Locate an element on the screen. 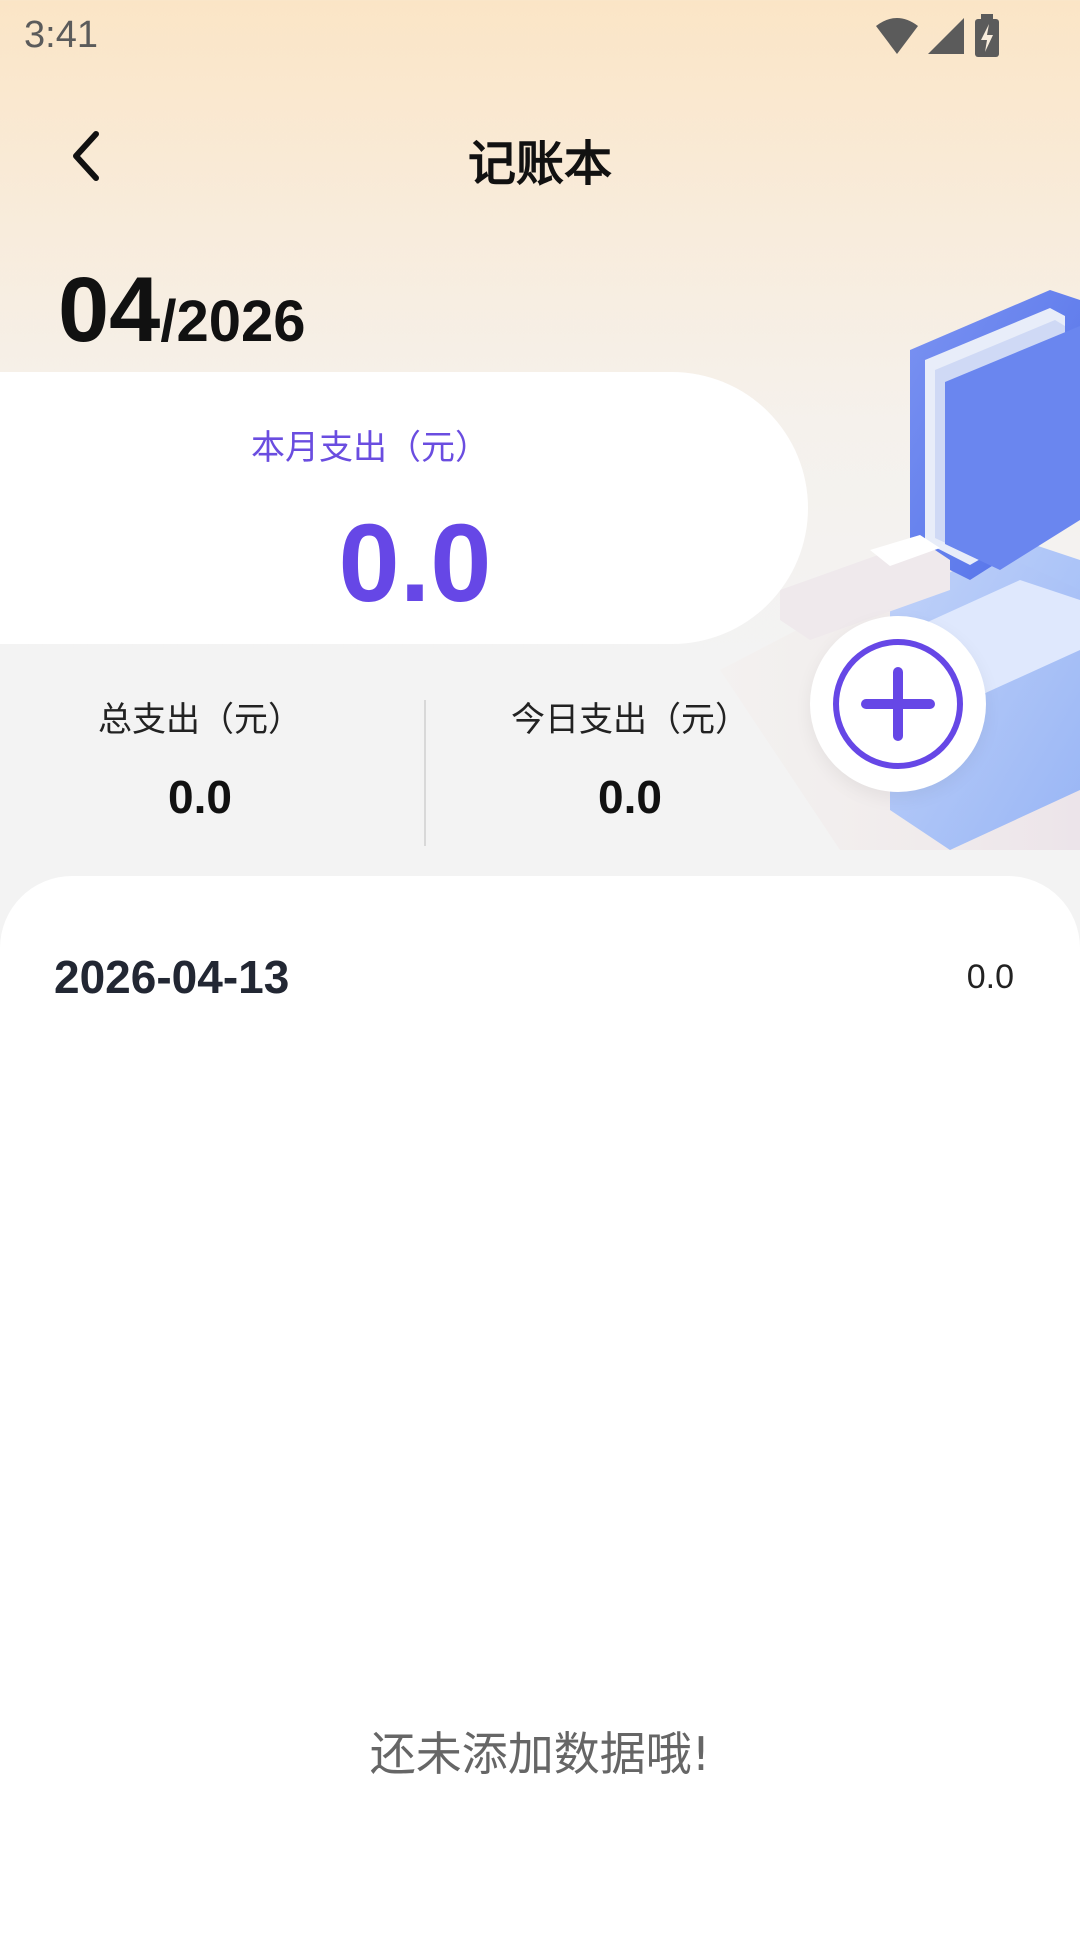 This screenshot has height=1936, width=1080. record-day-date: 2026-04-13 is located at coordinates (172, 977).